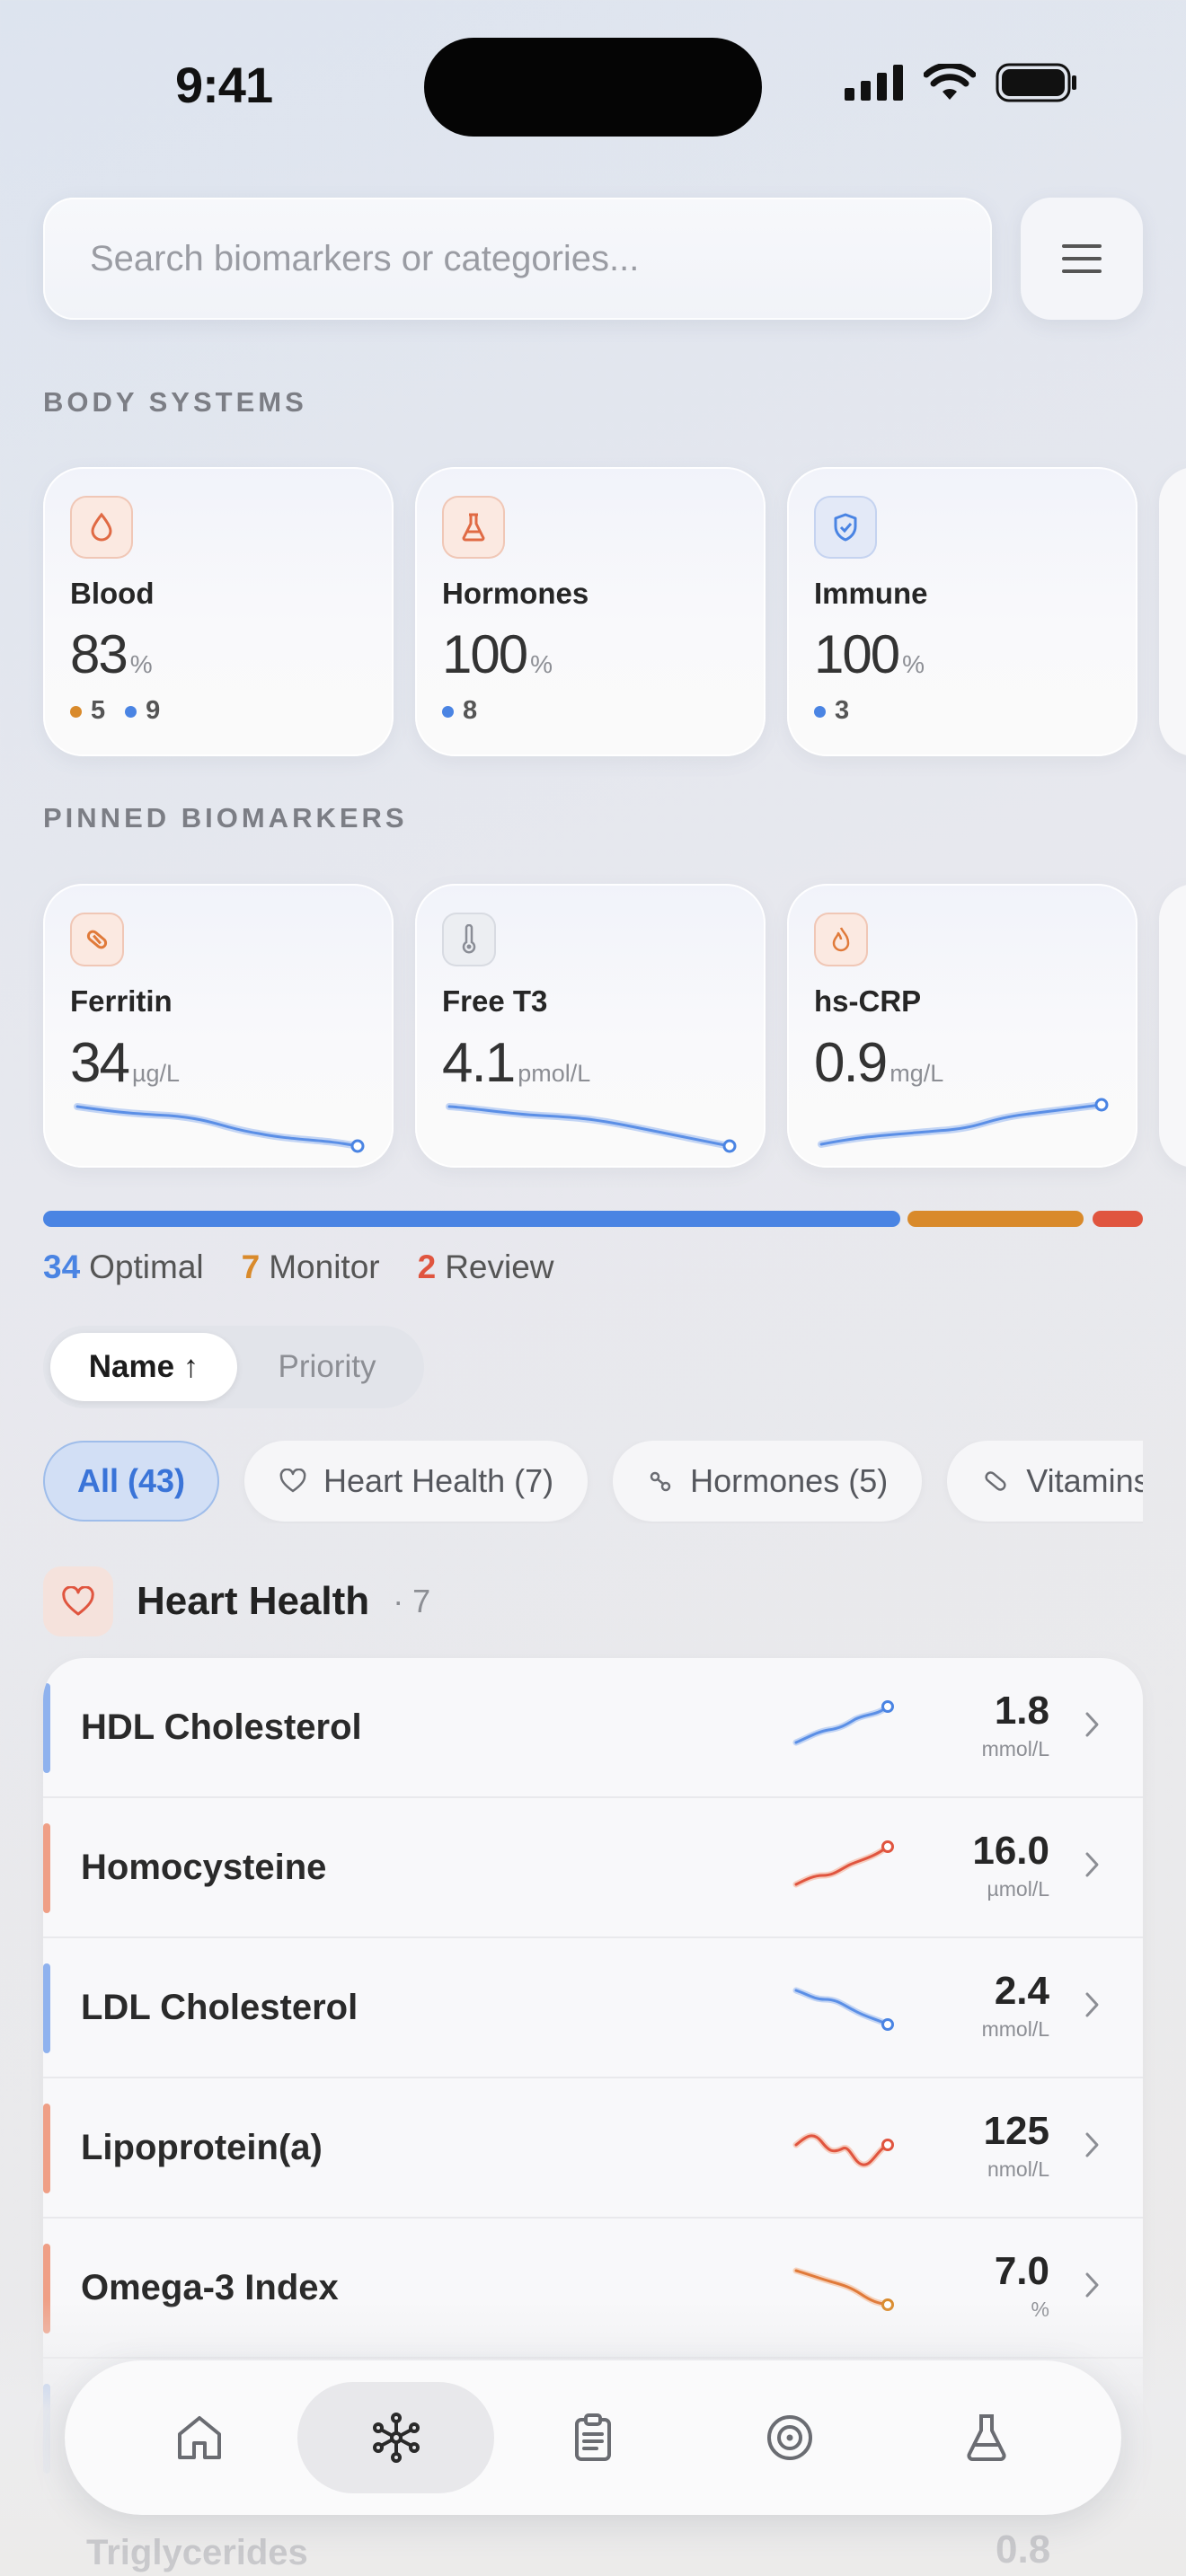  I want to click on sort-toggle: Name ↑ Priority, so click(234, 1367).